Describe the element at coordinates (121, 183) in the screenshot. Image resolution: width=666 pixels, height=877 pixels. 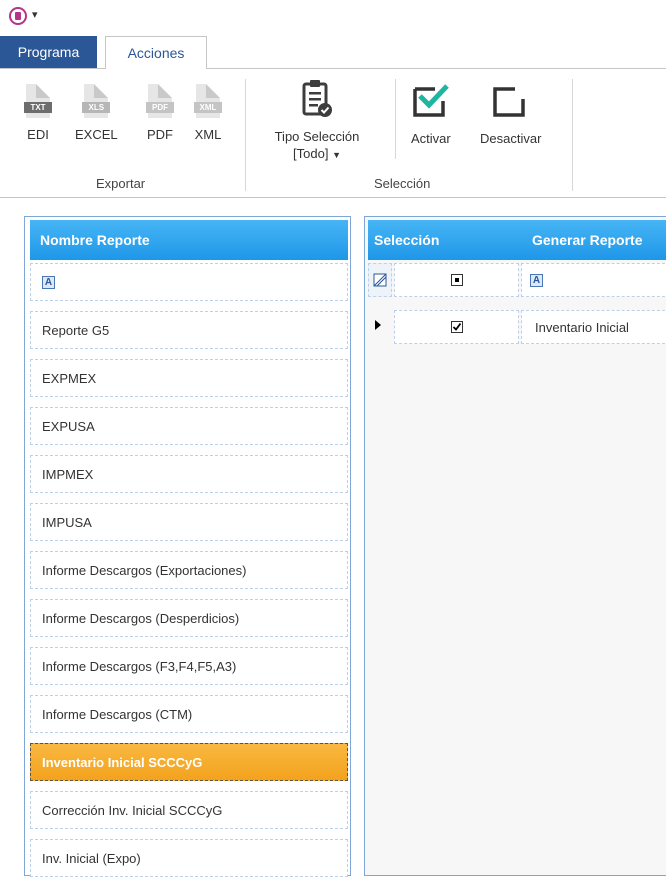
I see `export-group-label: Exportar` at that location.